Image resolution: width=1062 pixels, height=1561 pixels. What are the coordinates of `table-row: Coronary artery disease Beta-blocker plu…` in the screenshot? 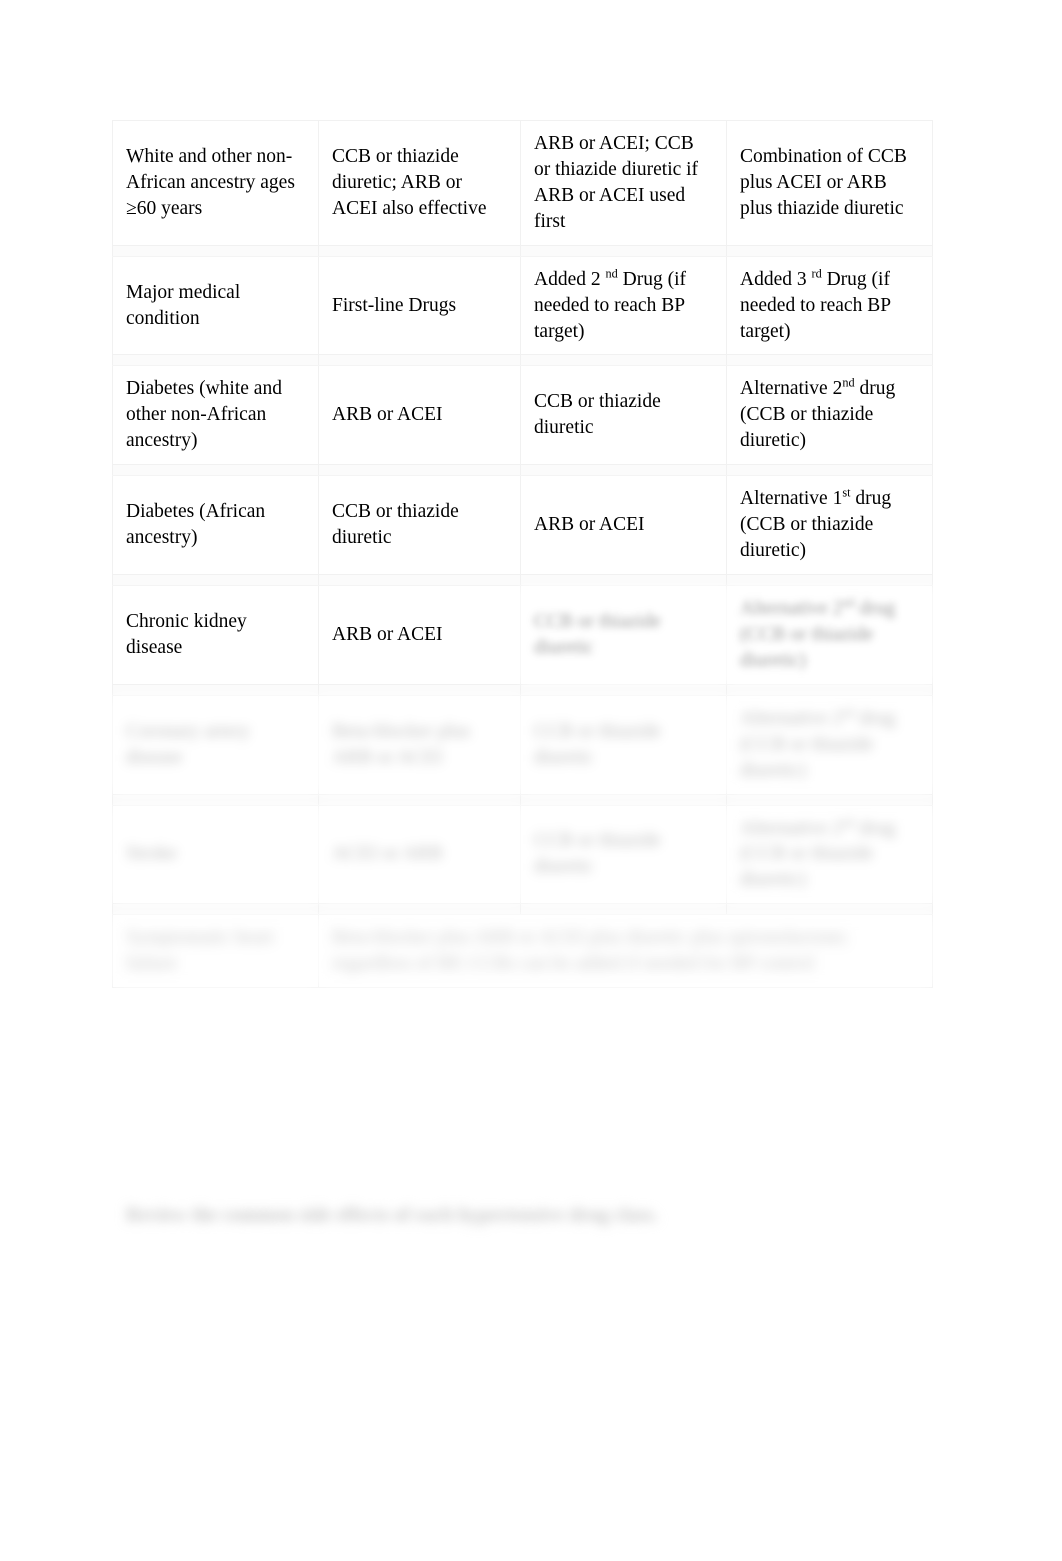 It's located at (522, 744).